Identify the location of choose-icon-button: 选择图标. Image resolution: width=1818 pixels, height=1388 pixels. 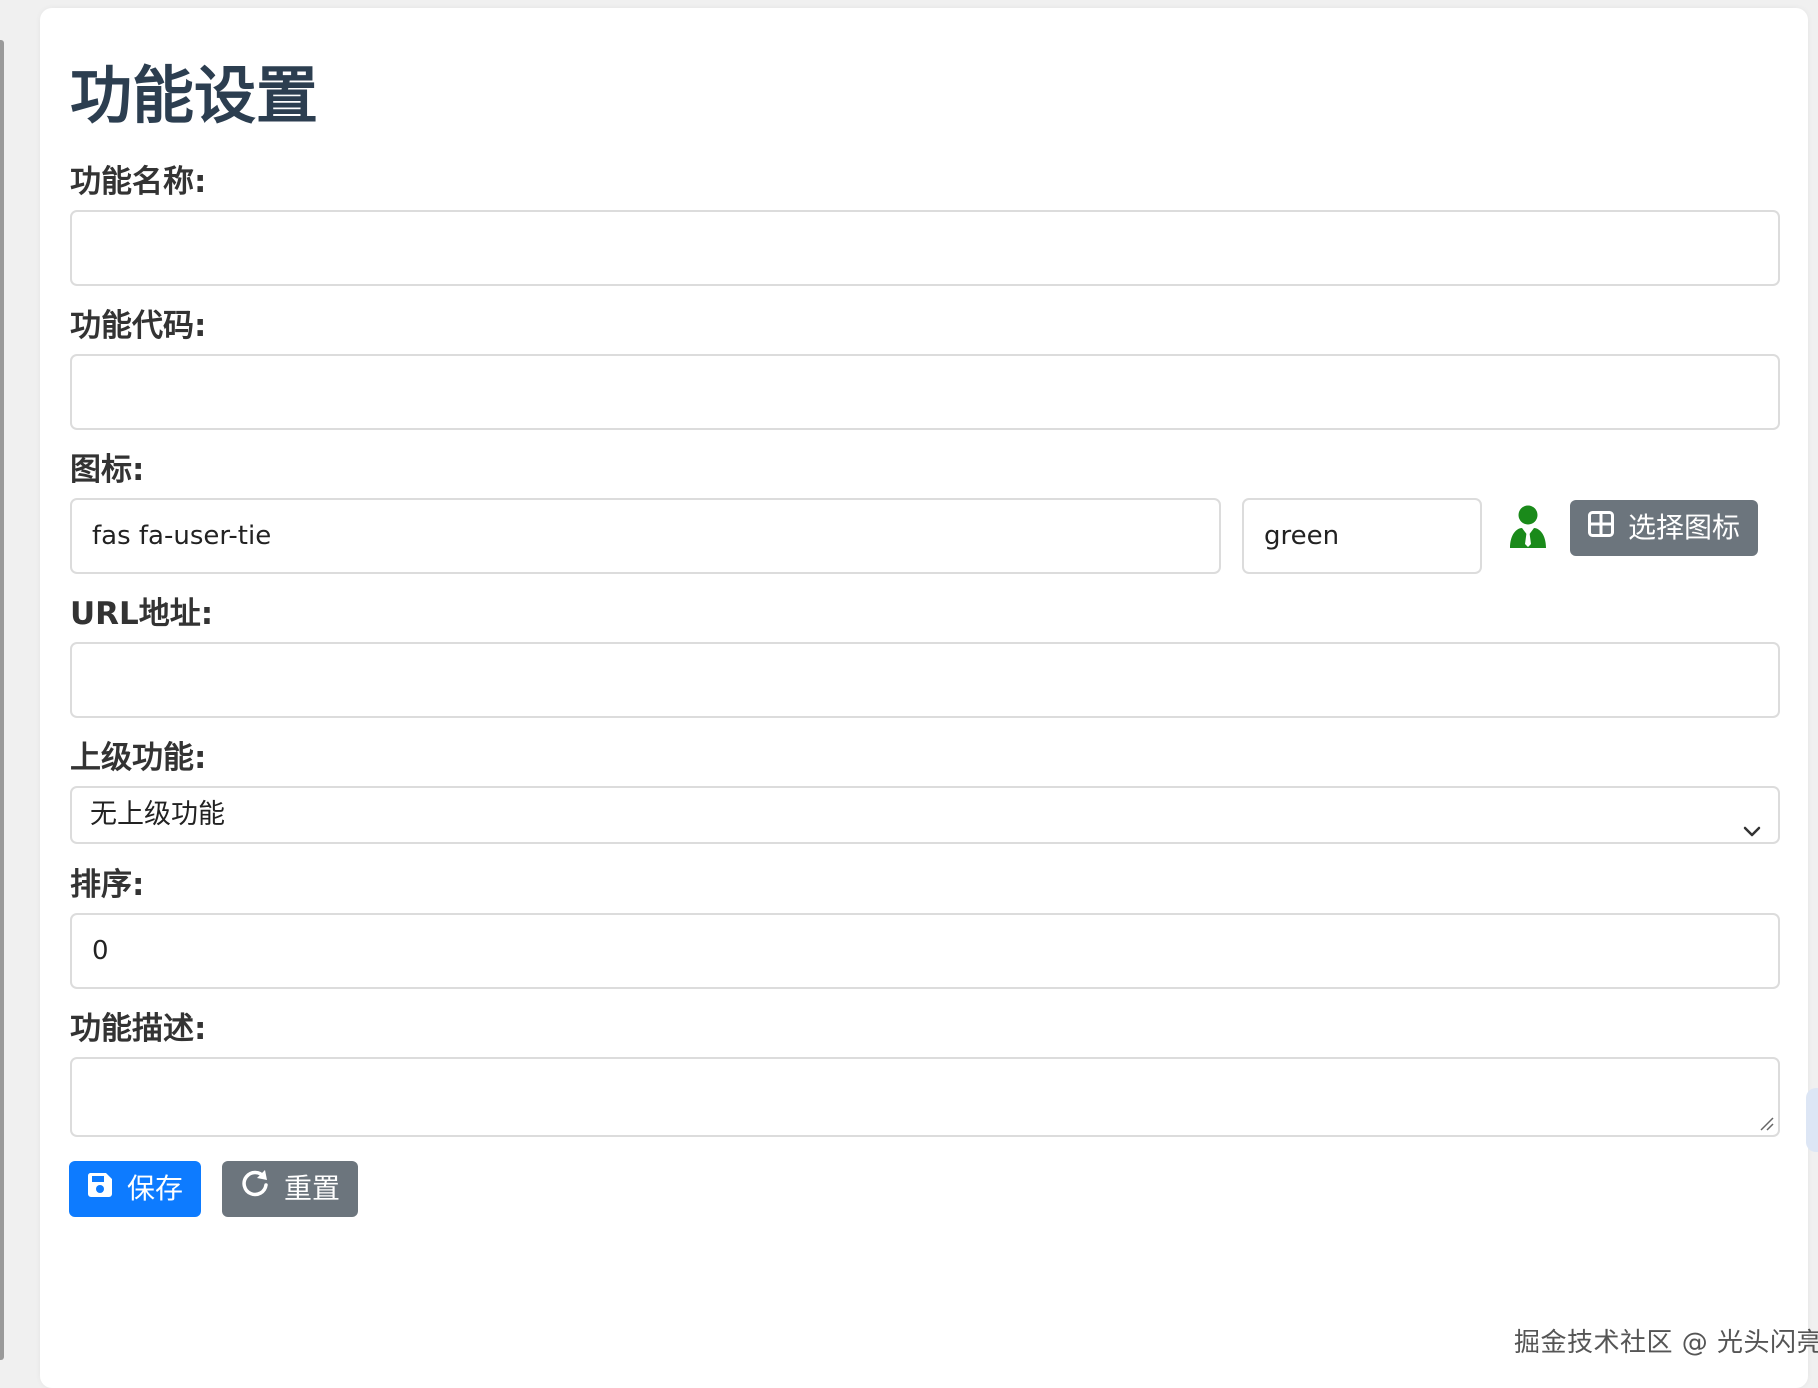
(1664, 528).